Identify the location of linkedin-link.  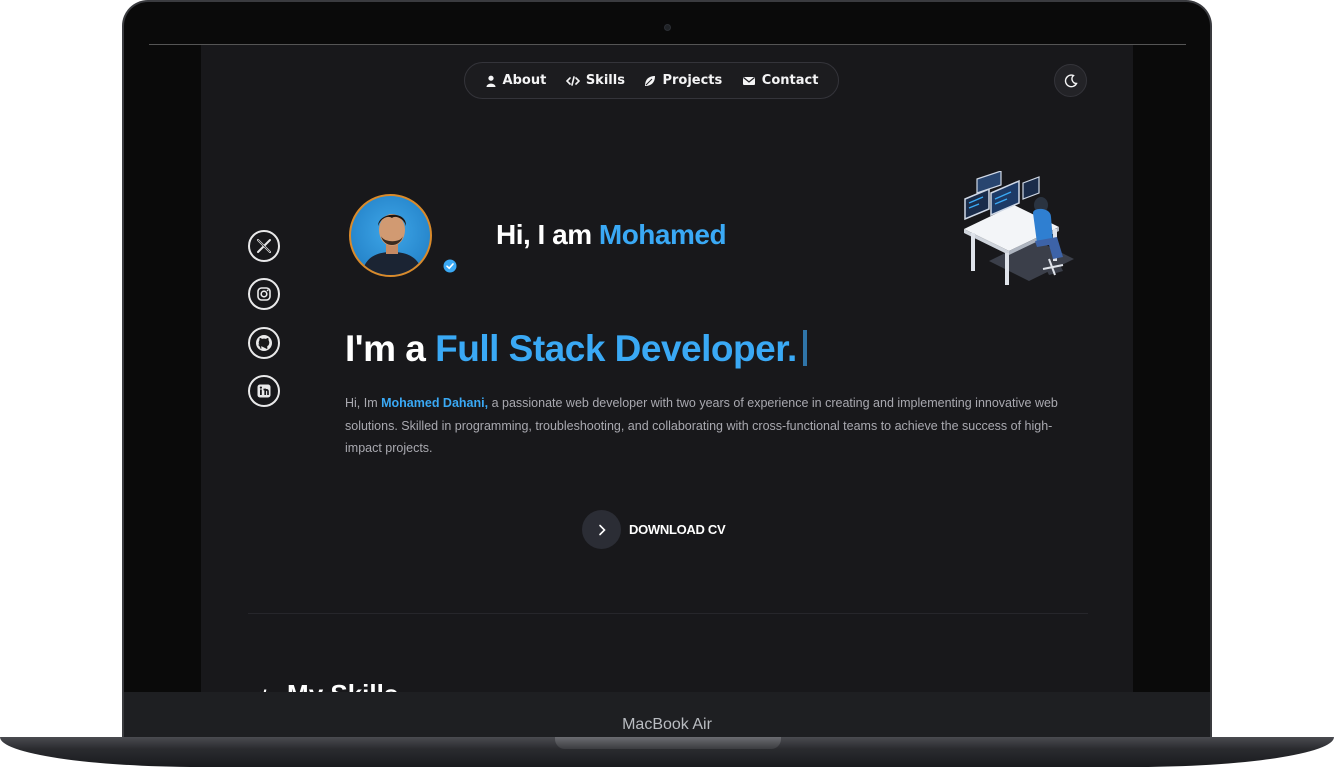
(264, 391).